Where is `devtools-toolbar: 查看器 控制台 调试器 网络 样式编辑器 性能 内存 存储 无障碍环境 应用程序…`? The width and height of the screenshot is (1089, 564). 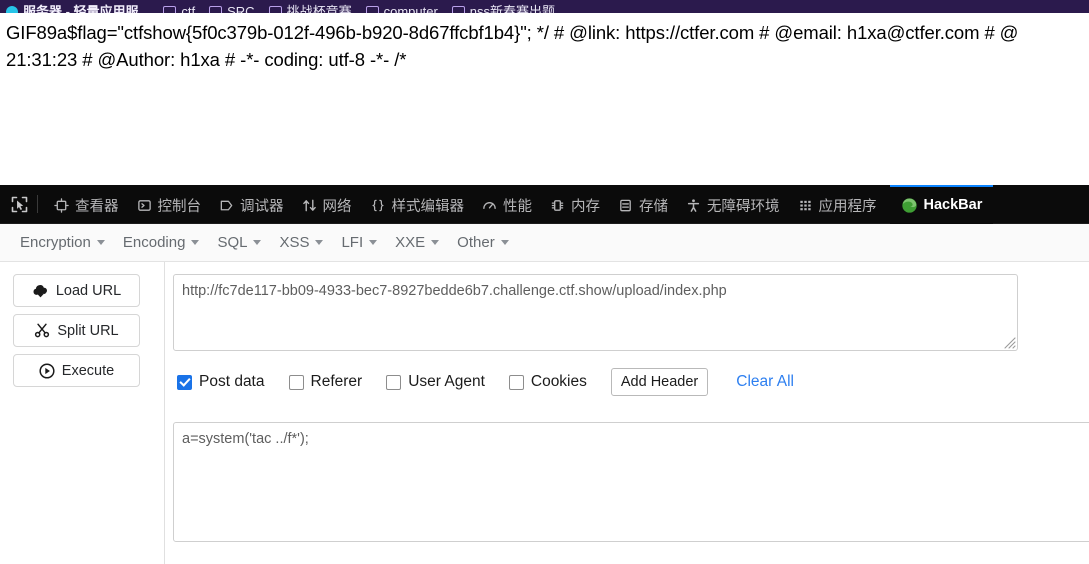
devtools-toolbar: 查看器 控制台 调试器 网络 样式编辑器 性能 内存 存储 无障碍环境 应用程序… is located at coordinates (544, 204).